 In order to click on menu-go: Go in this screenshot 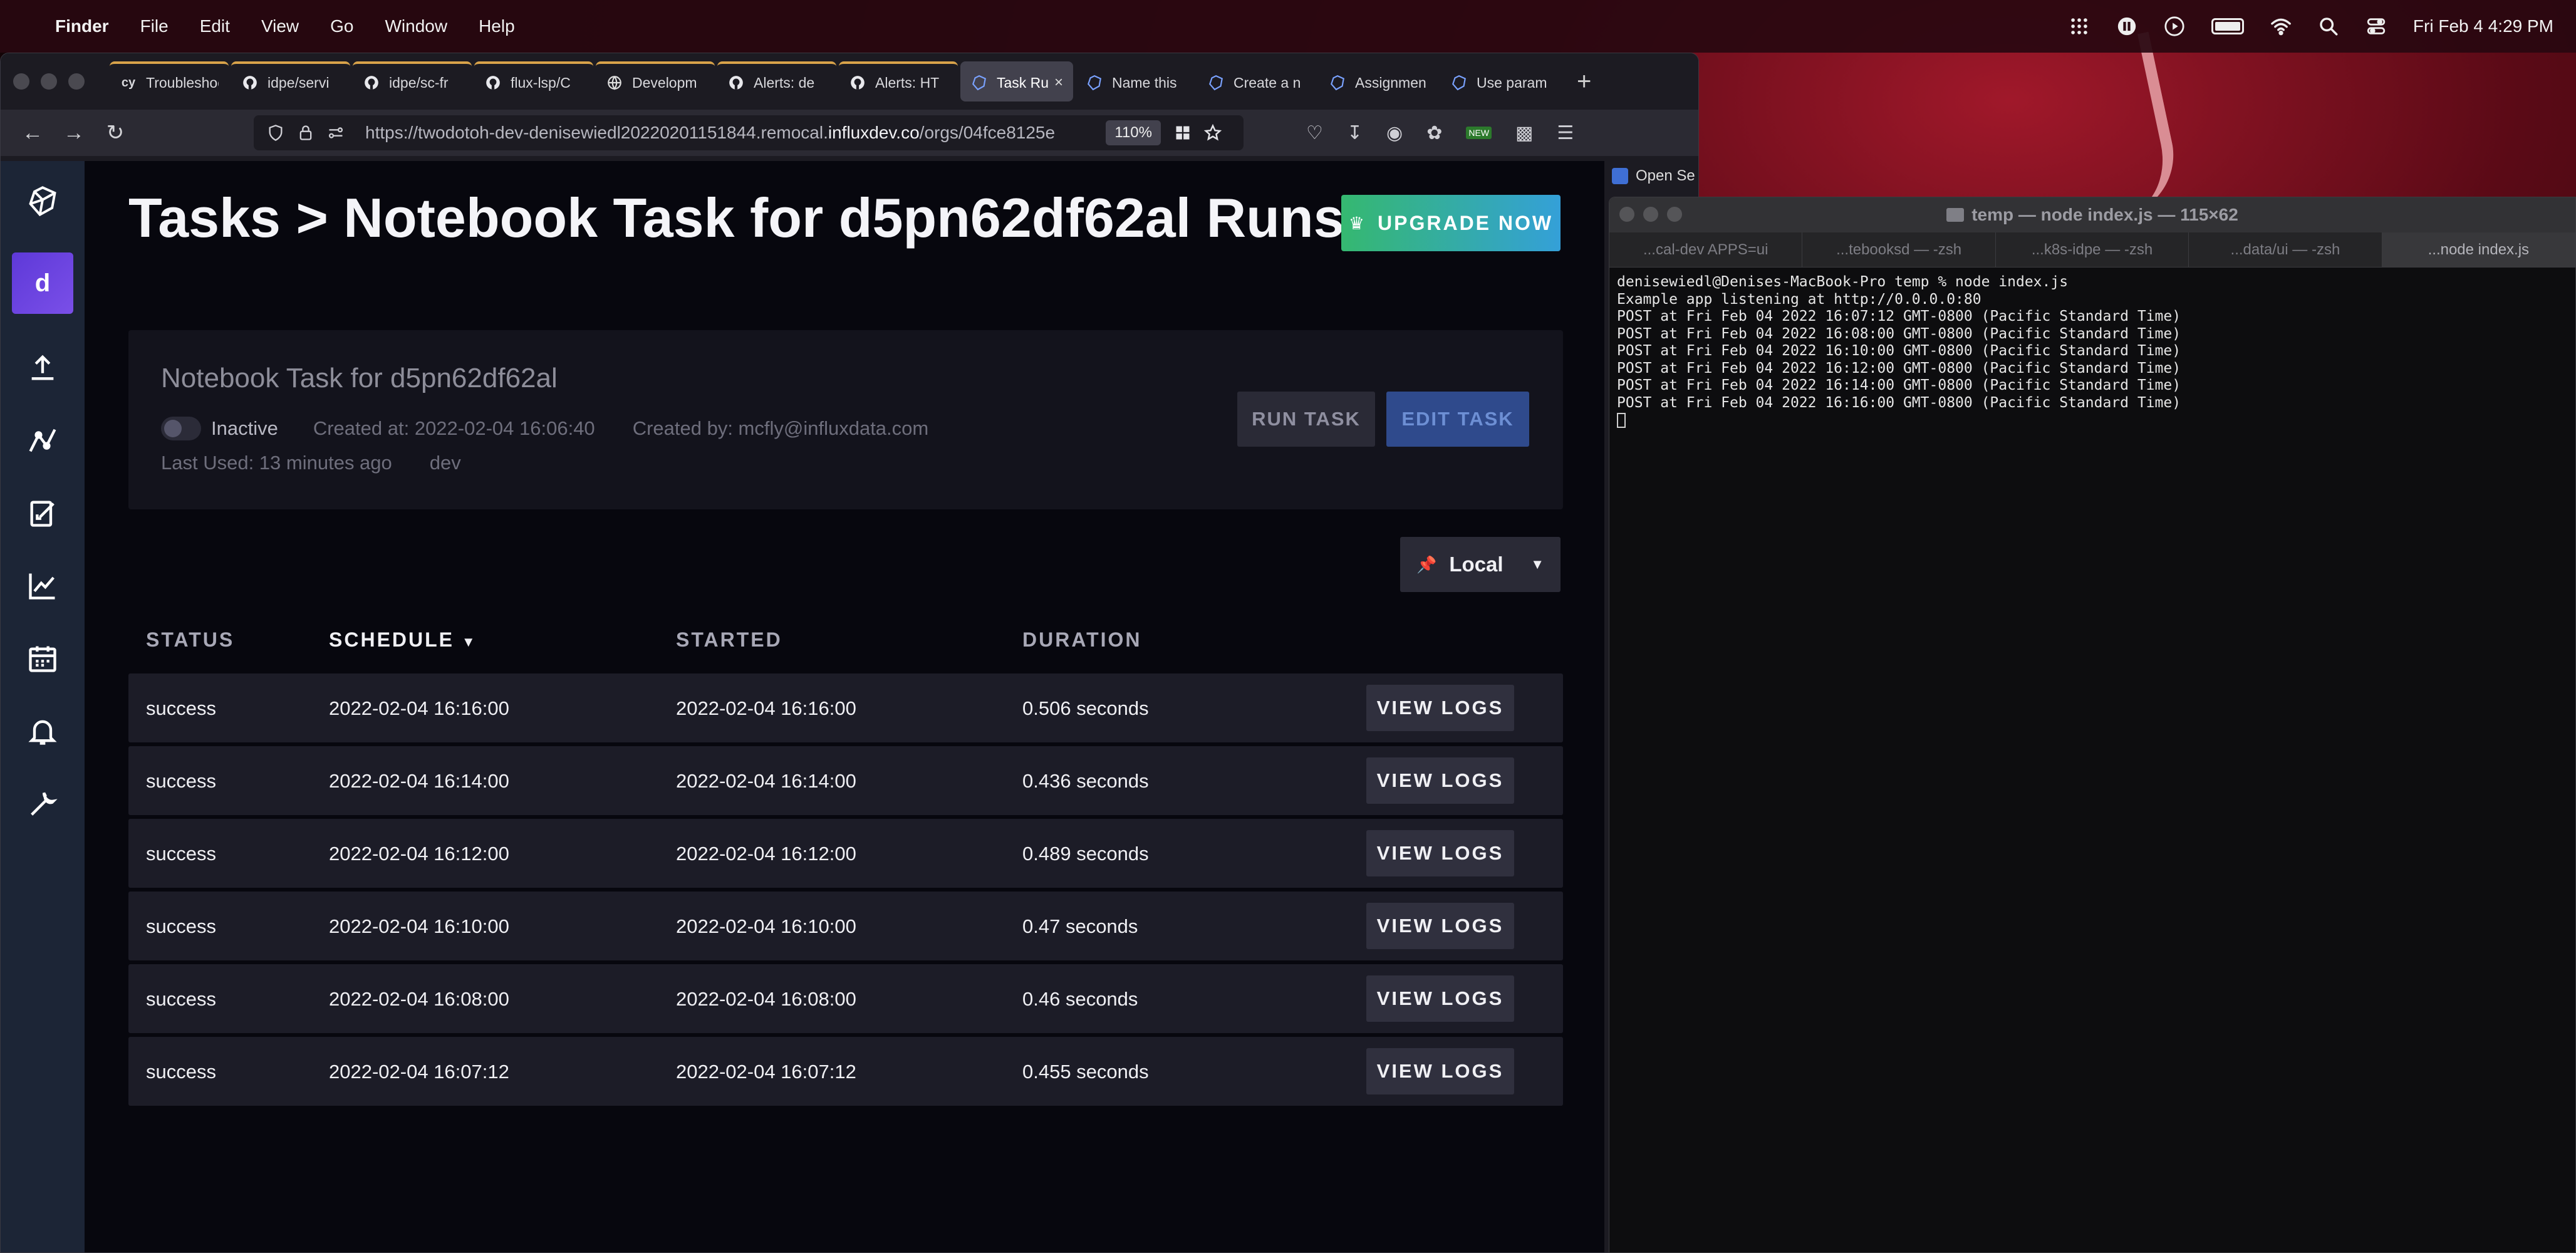, I will do `click(341, 26)`.